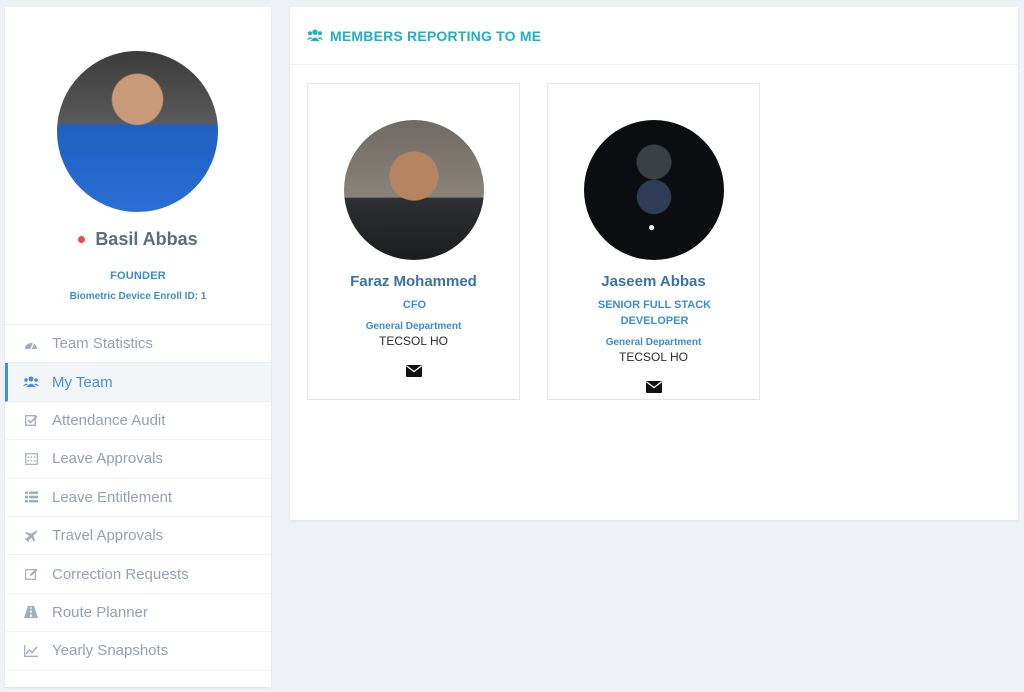 Image resolution: width=1024 pixels, height=692 pixels. I want to click on sidebar-item-route-planner: Route Planner, so click(138, 613).